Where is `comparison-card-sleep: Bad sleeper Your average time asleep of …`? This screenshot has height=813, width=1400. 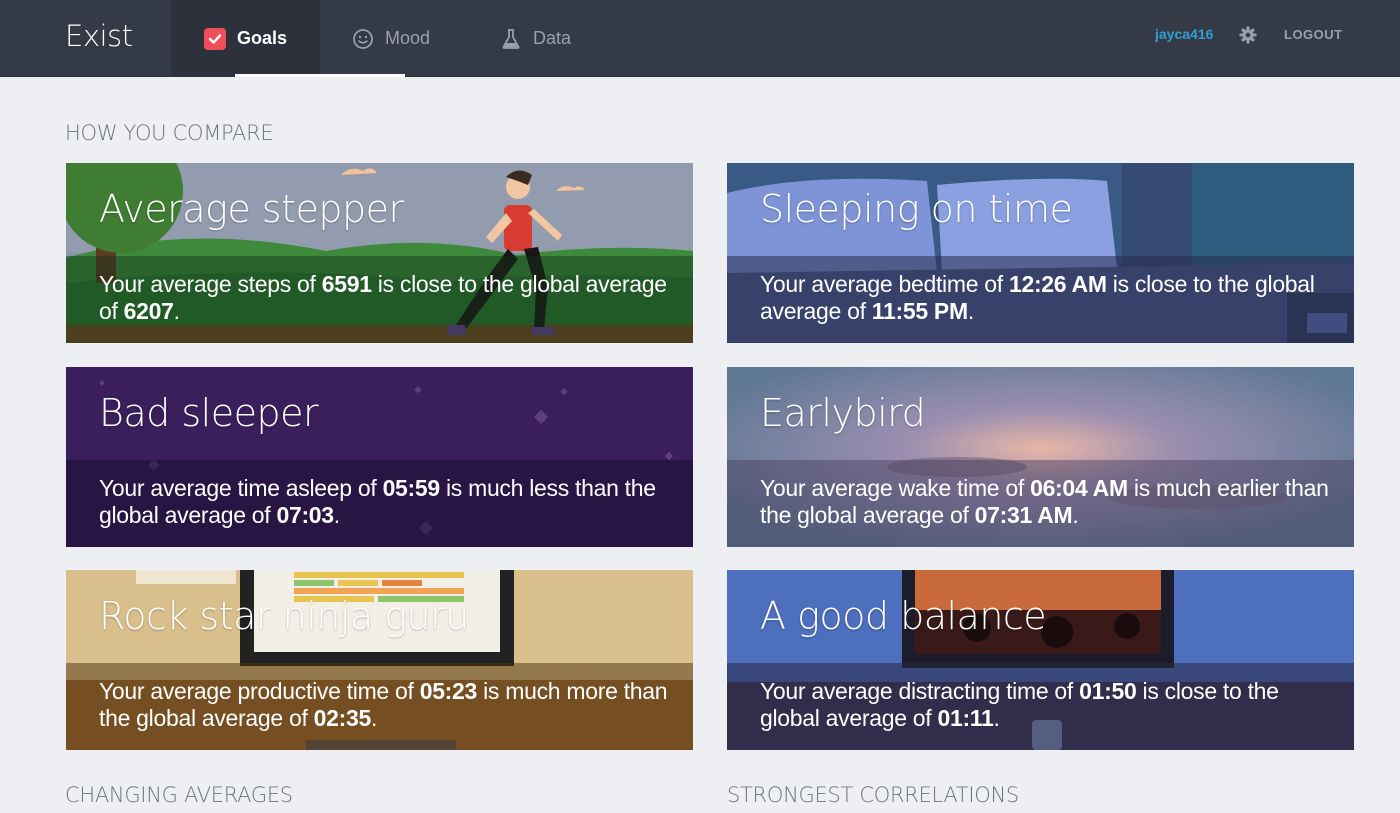
comparison-card-sleep: Bad sleeper Your average time asleep of … is located at coordinates (379, 457).